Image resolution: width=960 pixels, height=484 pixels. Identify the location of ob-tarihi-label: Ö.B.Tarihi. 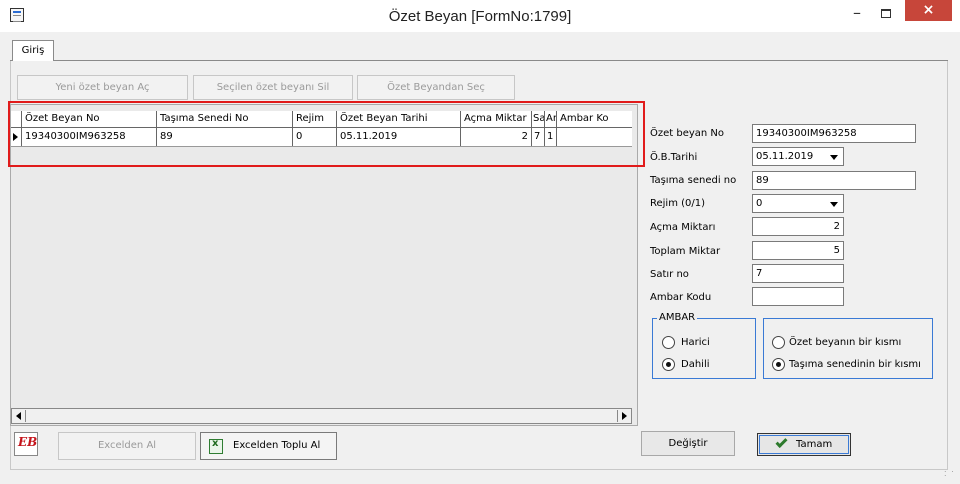
(674, 157).